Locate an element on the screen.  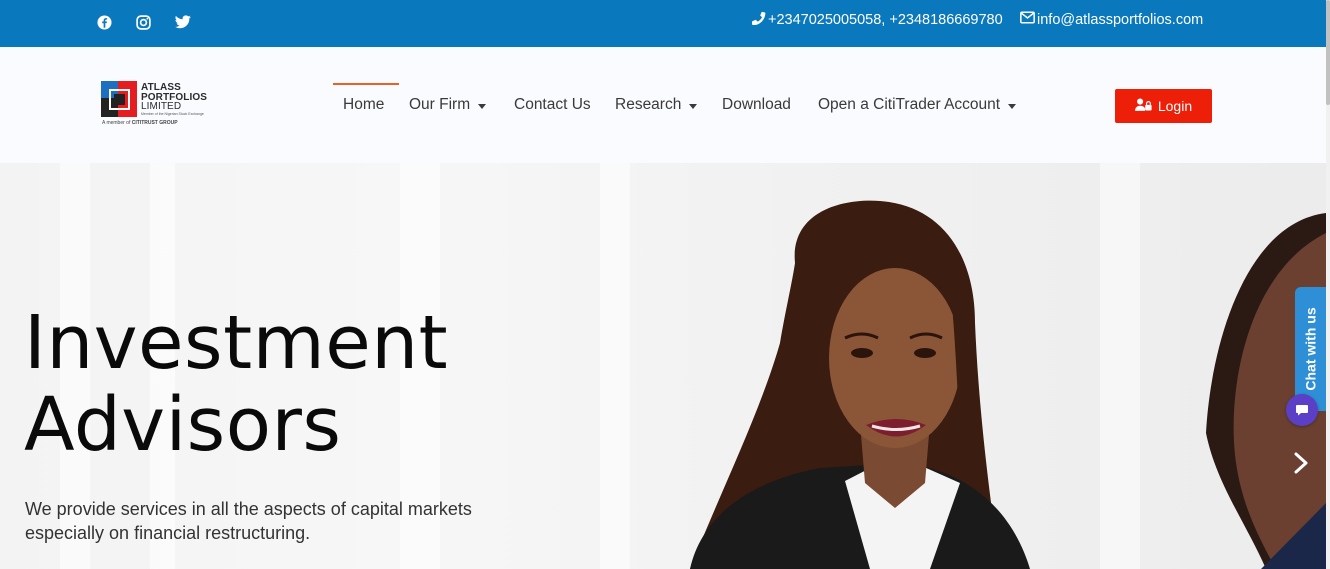
page-scrollbar is located at coordinates (1328, 284).